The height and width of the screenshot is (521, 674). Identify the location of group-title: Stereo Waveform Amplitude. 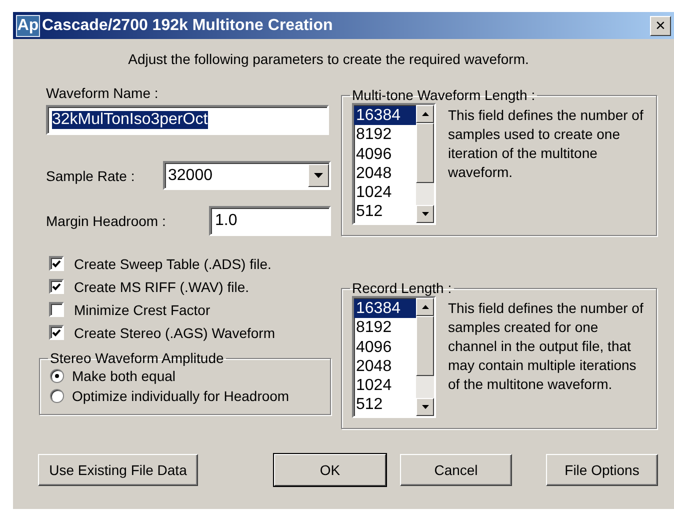
(137, 358).